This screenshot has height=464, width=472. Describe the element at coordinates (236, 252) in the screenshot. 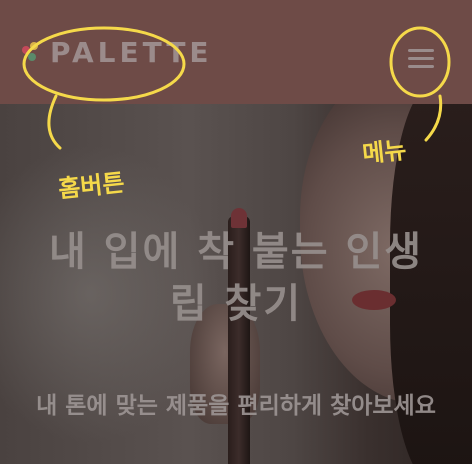

I see `hero-title-line1: 내 입에 착 붙는 인생` at that location.